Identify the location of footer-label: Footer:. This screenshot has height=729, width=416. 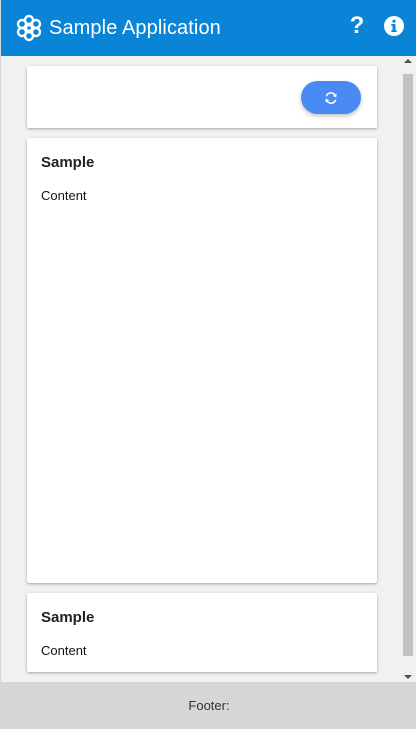
(209, 705).